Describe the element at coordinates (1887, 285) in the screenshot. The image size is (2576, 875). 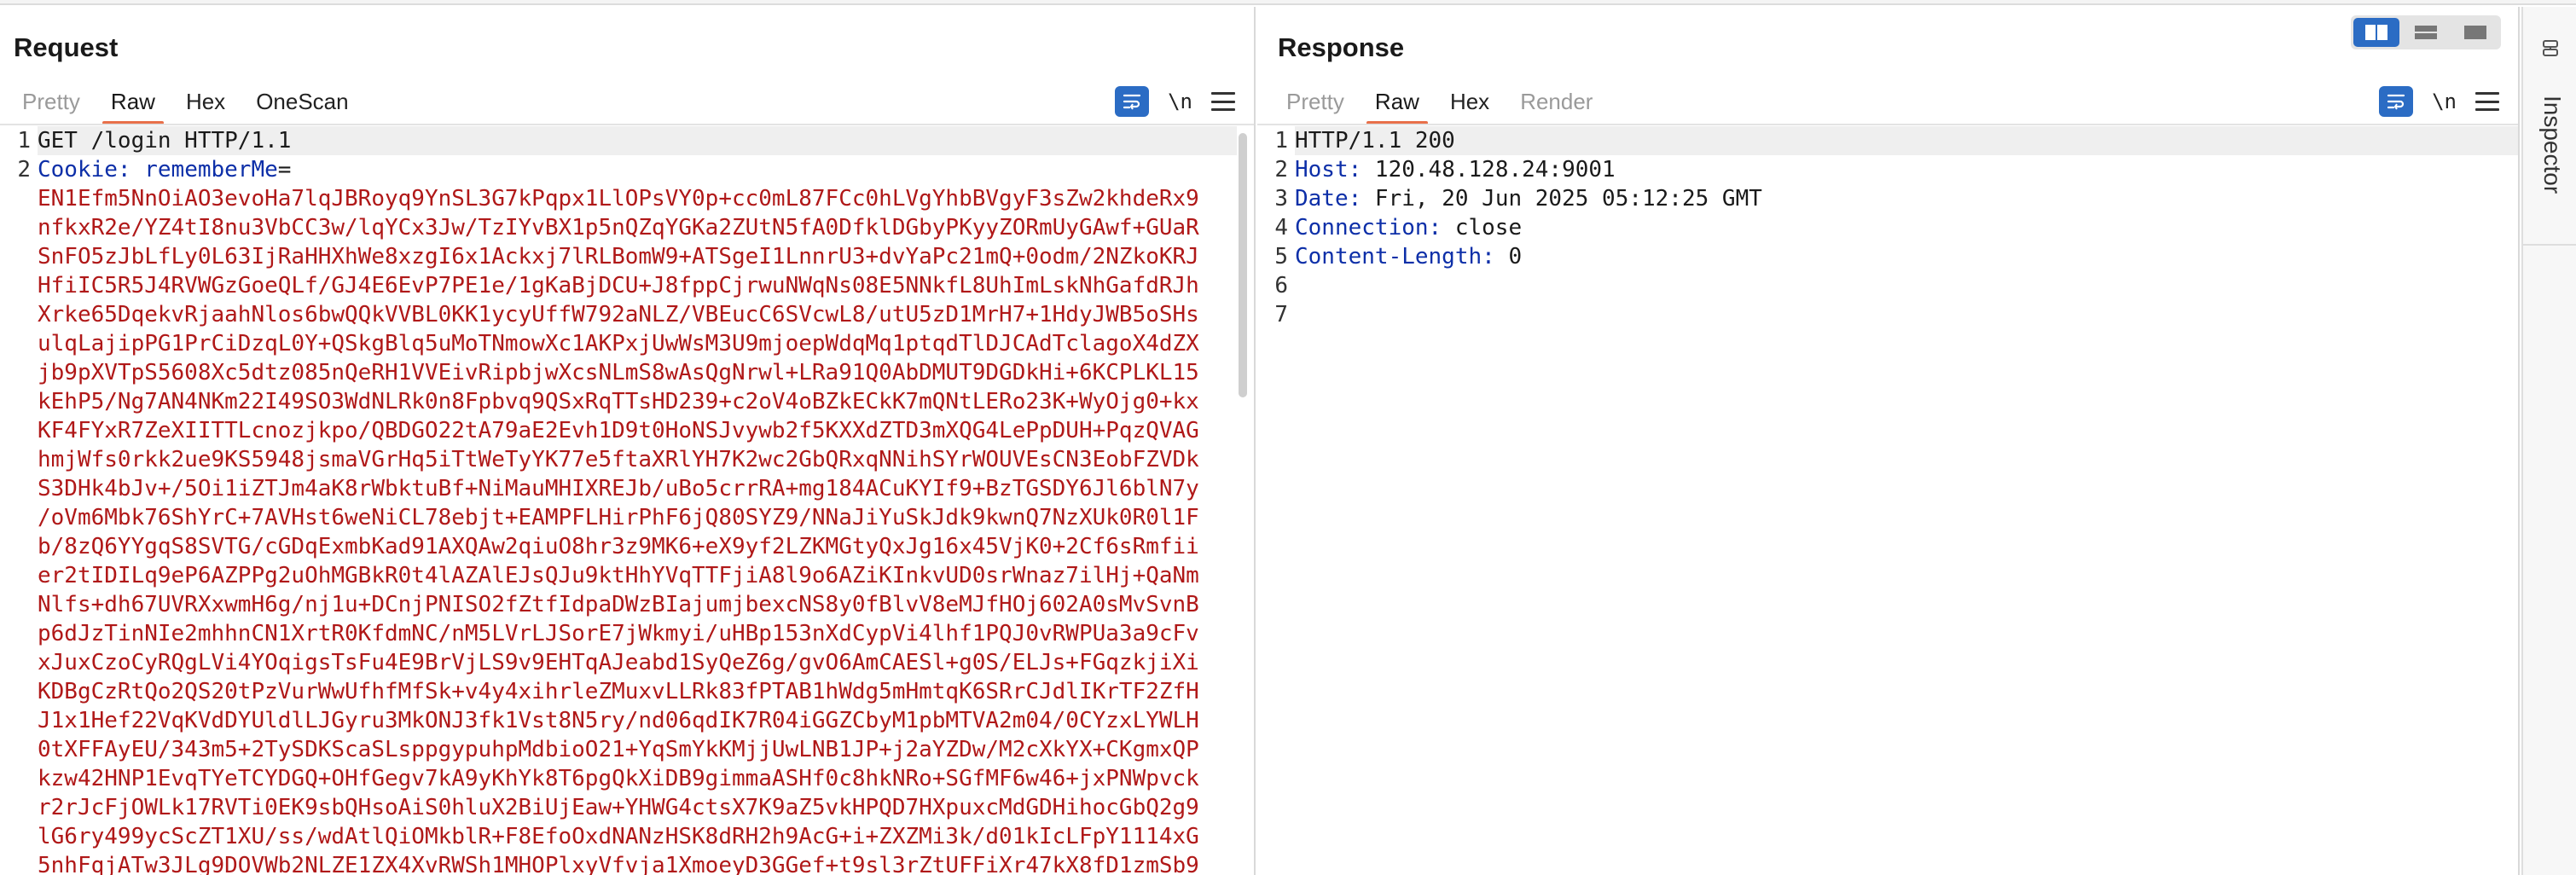
I see `response-line: 6` at that location.